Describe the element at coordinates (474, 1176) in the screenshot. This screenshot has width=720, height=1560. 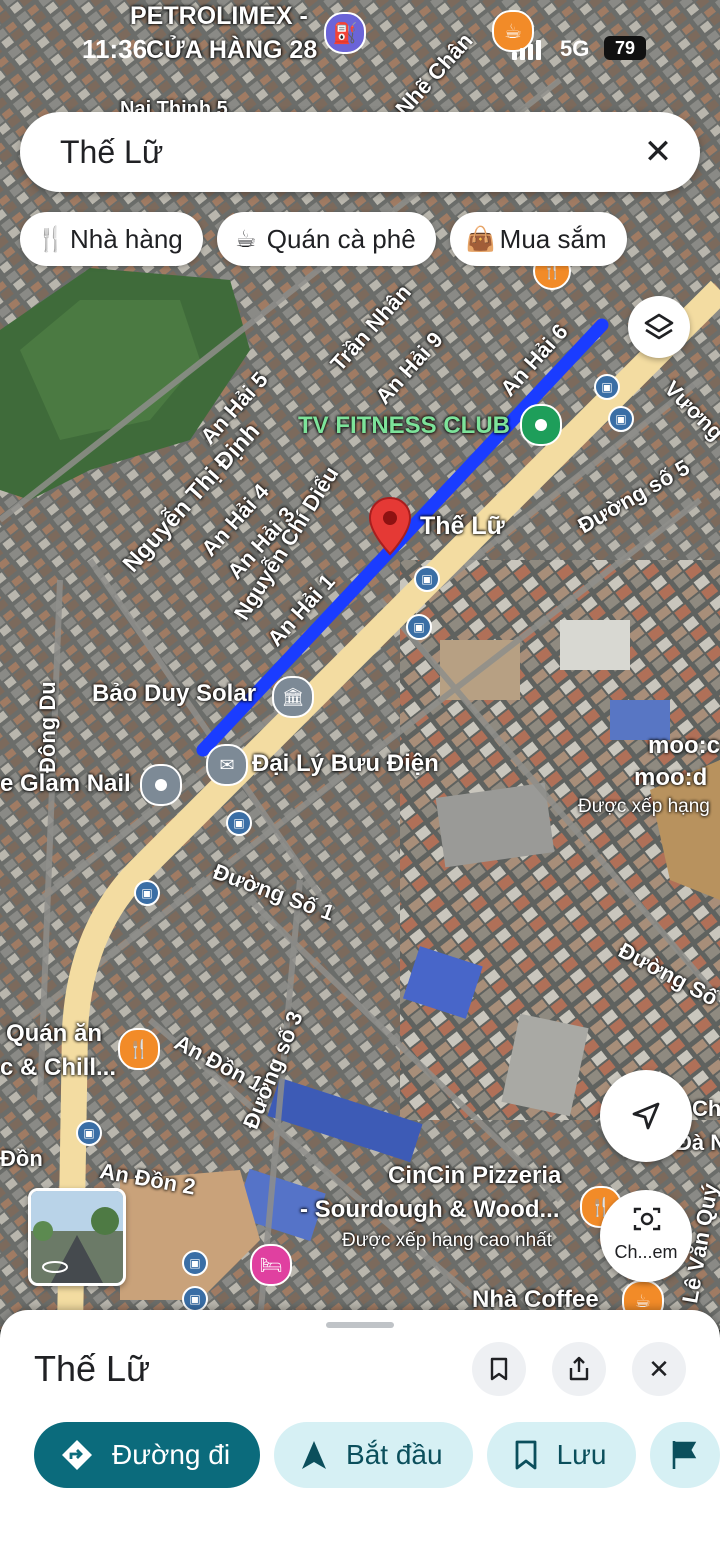
I see `poi-label-cincin: CinCin Pizzeria` at that location.